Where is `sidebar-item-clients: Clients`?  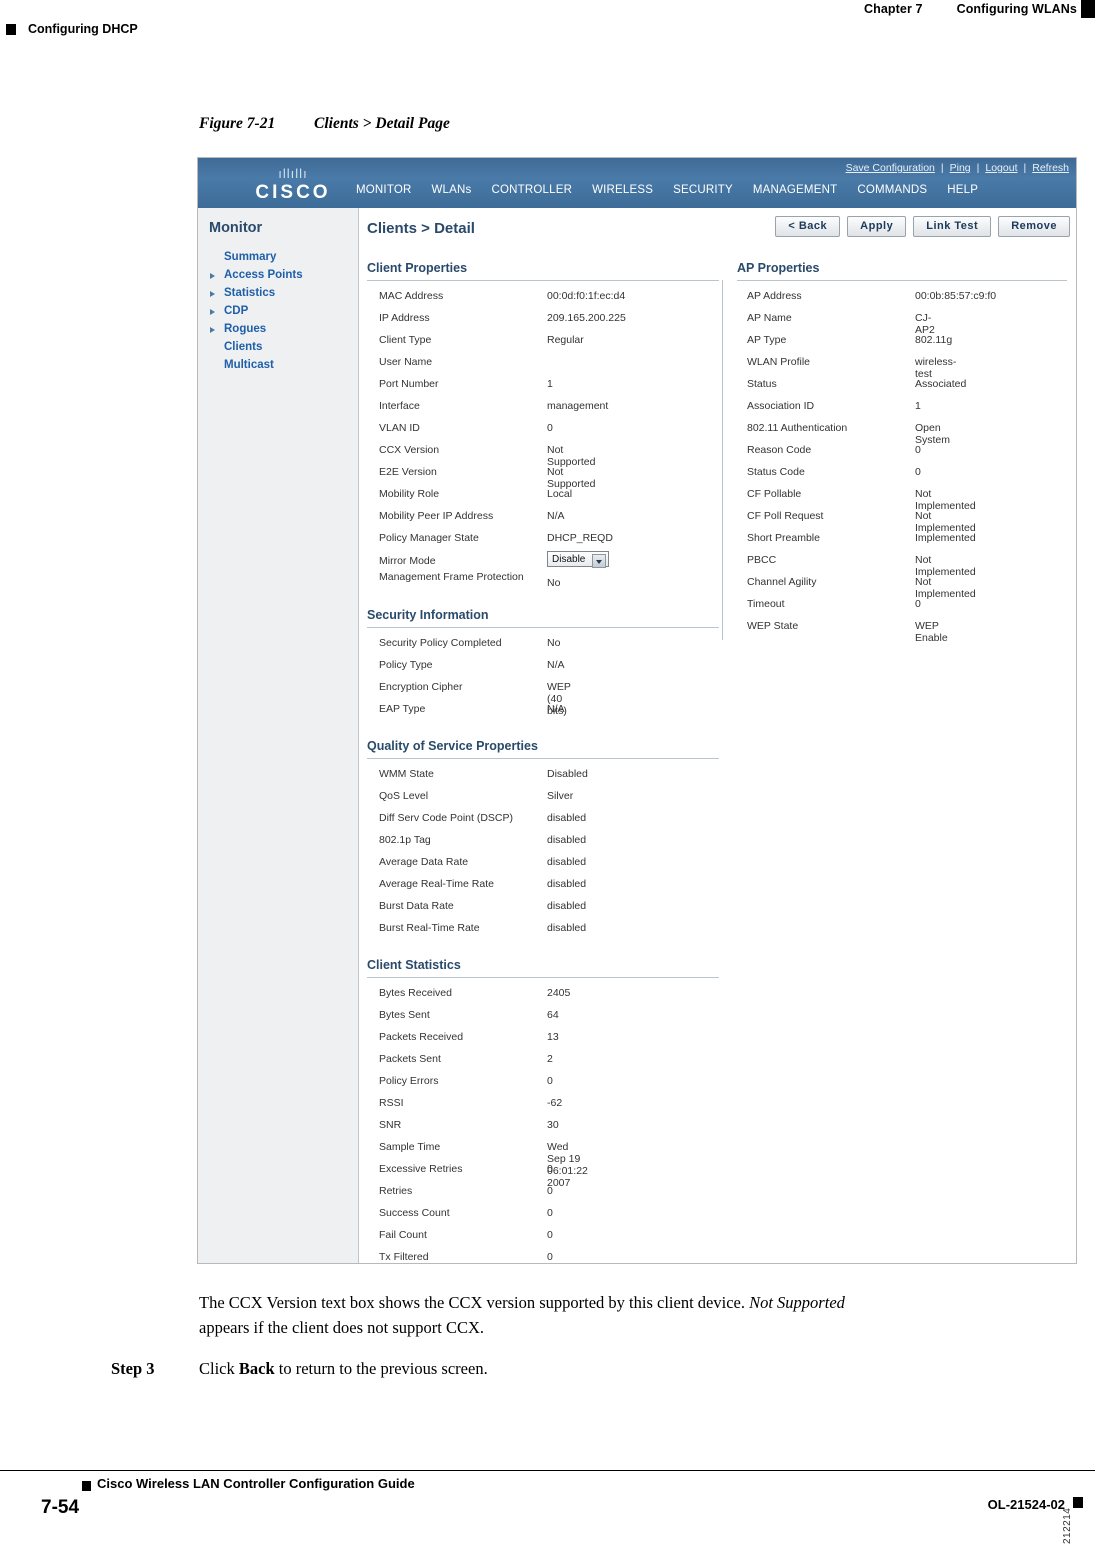
sidebar-item-clients: Clients is located at coordinates (278, 347).